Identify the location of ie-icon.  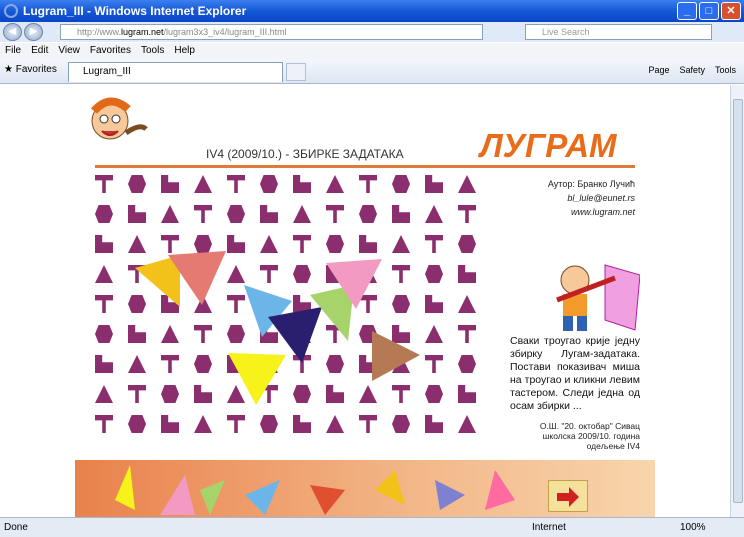
(11, 11).